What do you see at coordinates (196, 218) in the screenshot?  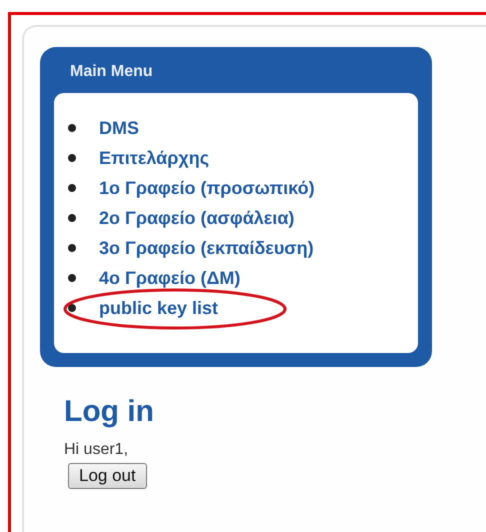 I see `menu-link: 2ο Γραφείο (ασφάλεια)` at bounding box center [196, 218].